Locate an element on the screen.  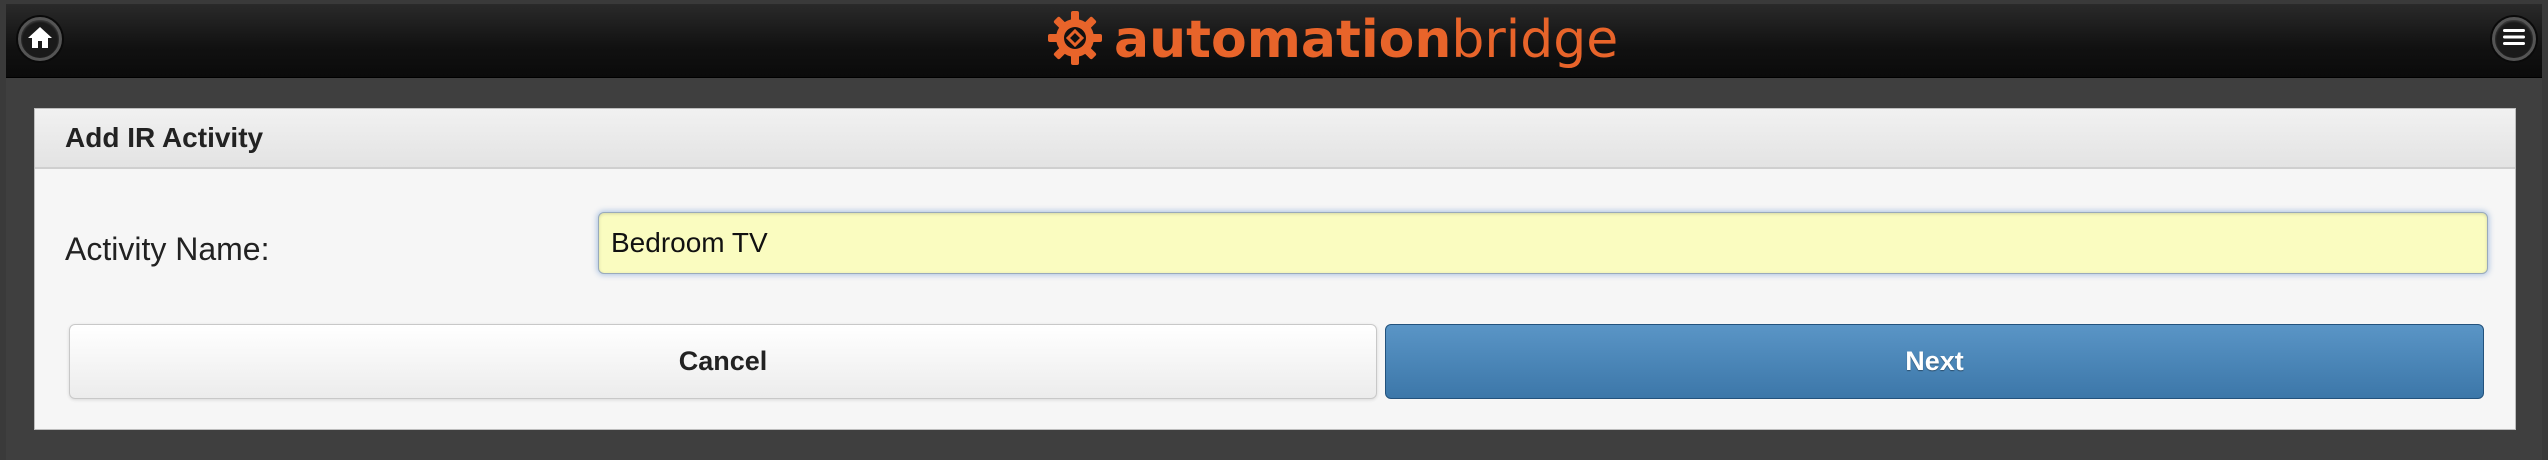
brand-text-bridge: bridge is located at coordinates (1535, 40).